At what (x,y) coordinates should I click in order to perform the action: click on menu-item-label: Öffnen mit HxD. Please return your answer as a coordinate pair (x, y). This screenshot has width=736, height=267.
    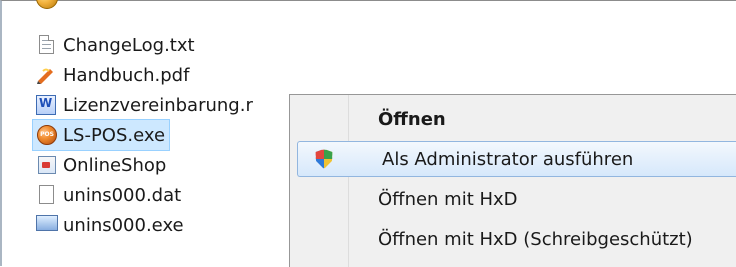
    Looking at the image, I should click on (448, 199).